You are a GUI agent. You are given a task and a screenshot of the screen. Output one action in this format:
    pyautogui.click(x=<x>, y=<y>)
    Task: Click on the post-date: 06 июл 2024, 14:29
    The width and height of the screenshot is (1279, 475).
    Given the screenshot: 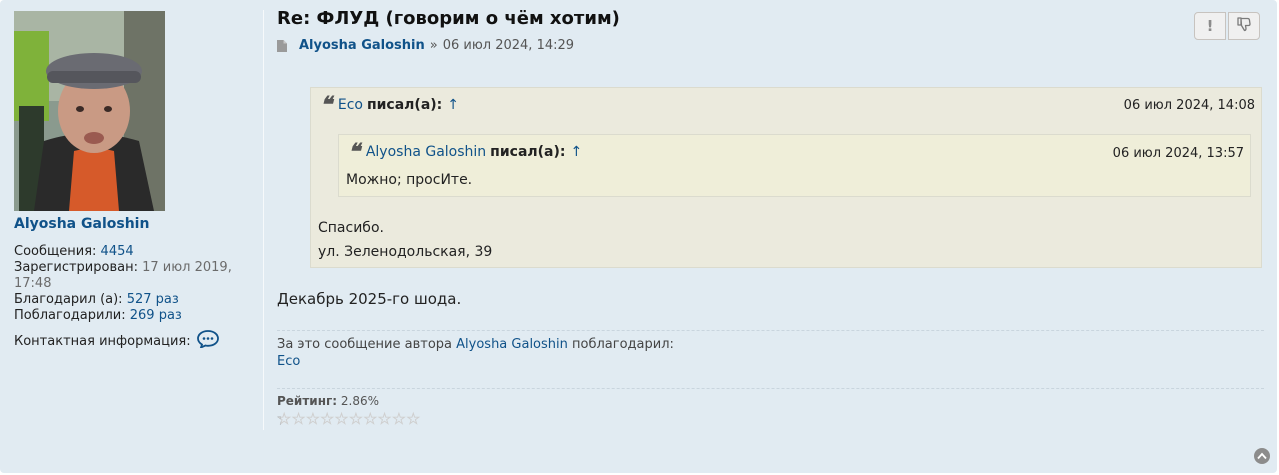 What is the action you would take?
    pyautogui.click(x=508, y=45)
    